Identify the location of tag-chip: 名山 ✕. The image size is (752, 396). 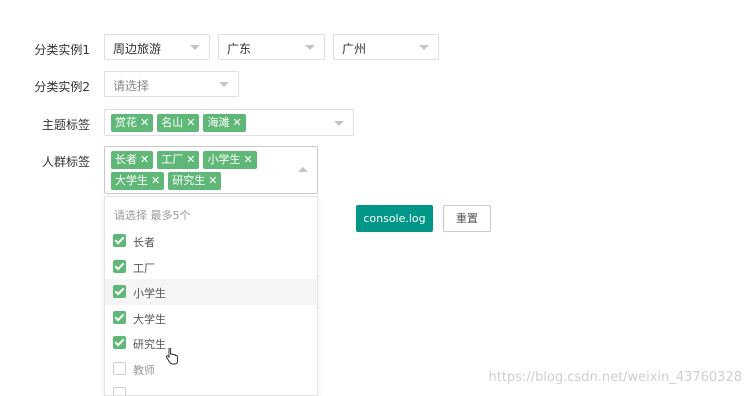
(178, 123).